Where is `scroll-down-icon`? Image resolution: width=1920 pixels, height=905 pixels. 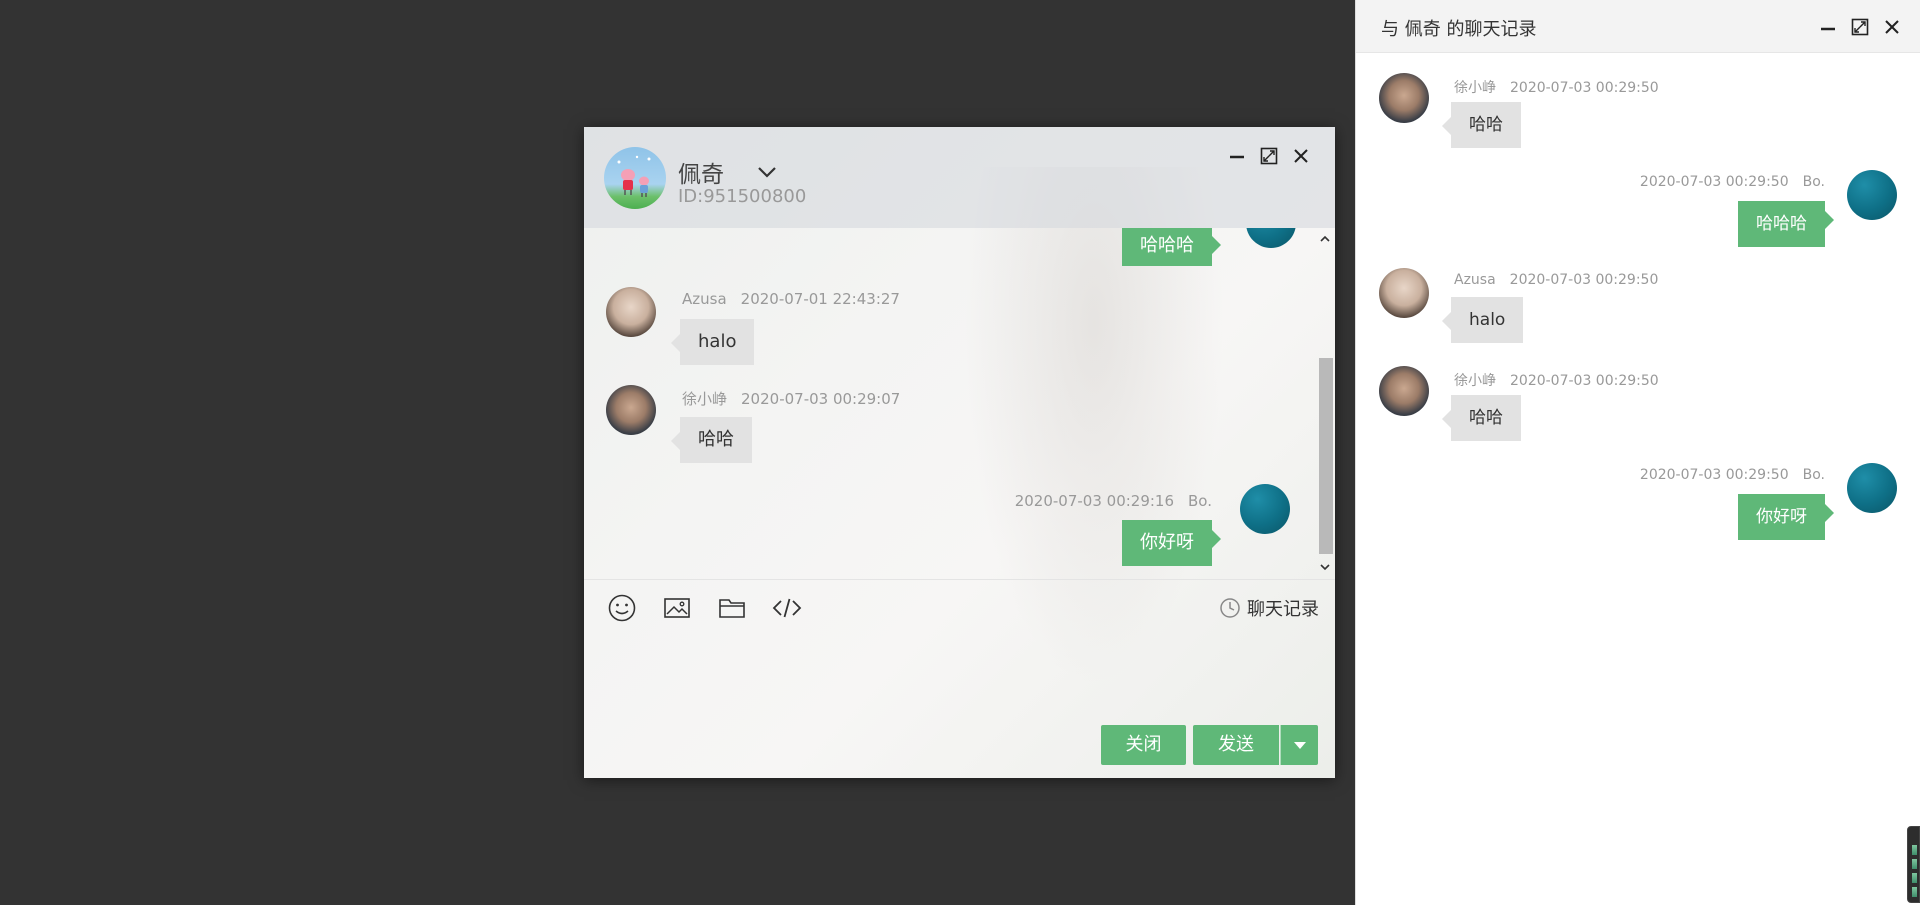 scroll-down-icon is located at coordinates (1325, 567).